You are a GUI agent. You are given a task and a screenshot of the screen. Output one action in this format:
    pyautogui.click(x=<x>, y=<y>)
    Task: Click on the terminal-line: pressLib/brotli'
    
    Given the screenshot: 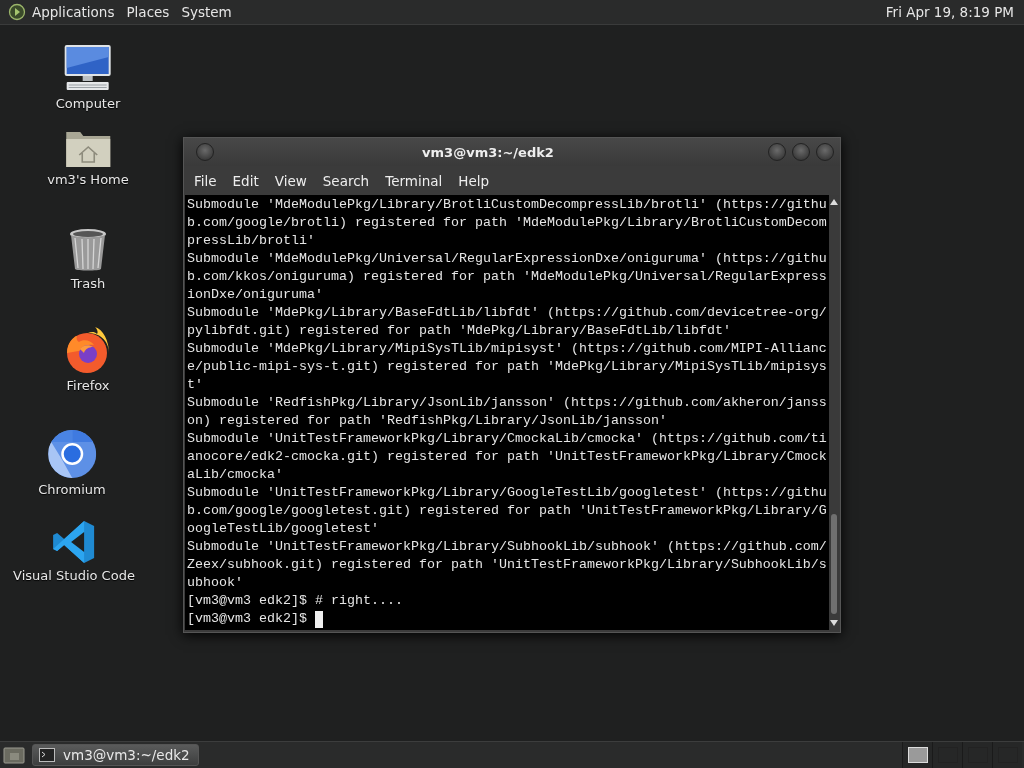 What is the action you would take?
    pyautogui.click(x=251, y=241)
    